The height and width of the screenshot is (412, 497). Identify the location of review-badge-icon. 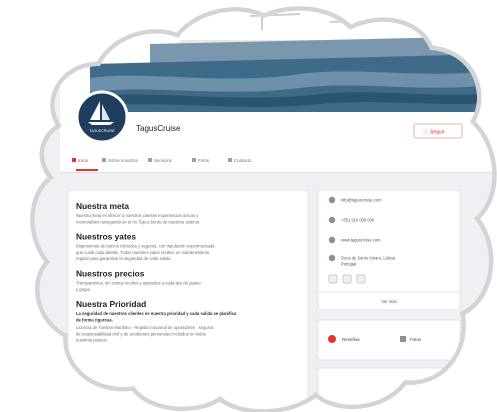
(332, 339).